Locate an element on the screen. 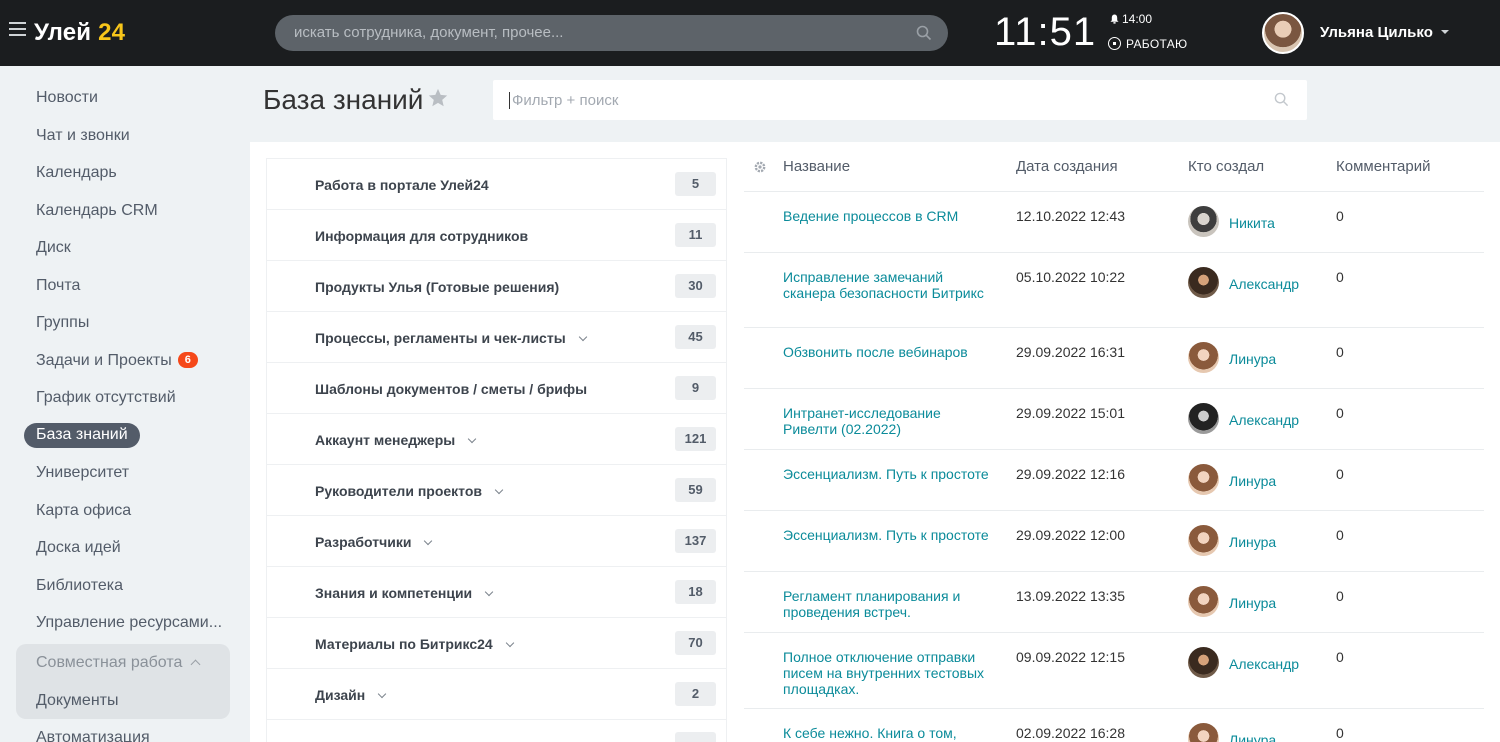 This screenshot has height=742, width=1500. category-count is located at coordinates (695, 737).